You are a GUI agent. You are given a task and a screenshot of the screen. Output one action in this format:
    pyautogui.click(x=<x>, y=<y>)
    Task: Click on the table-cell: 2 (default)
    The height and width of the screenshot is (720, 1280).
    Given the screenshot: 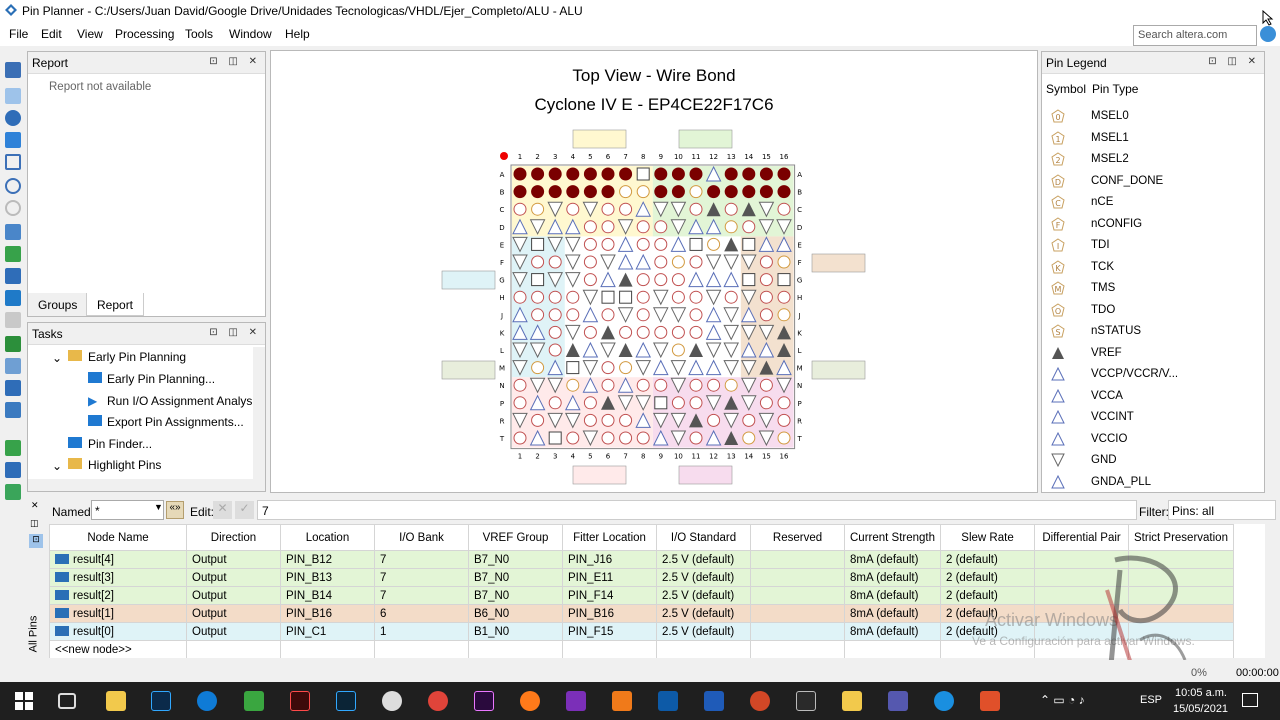 What is the action you would take?
    pyautogui.click(x=988, y=577)
    